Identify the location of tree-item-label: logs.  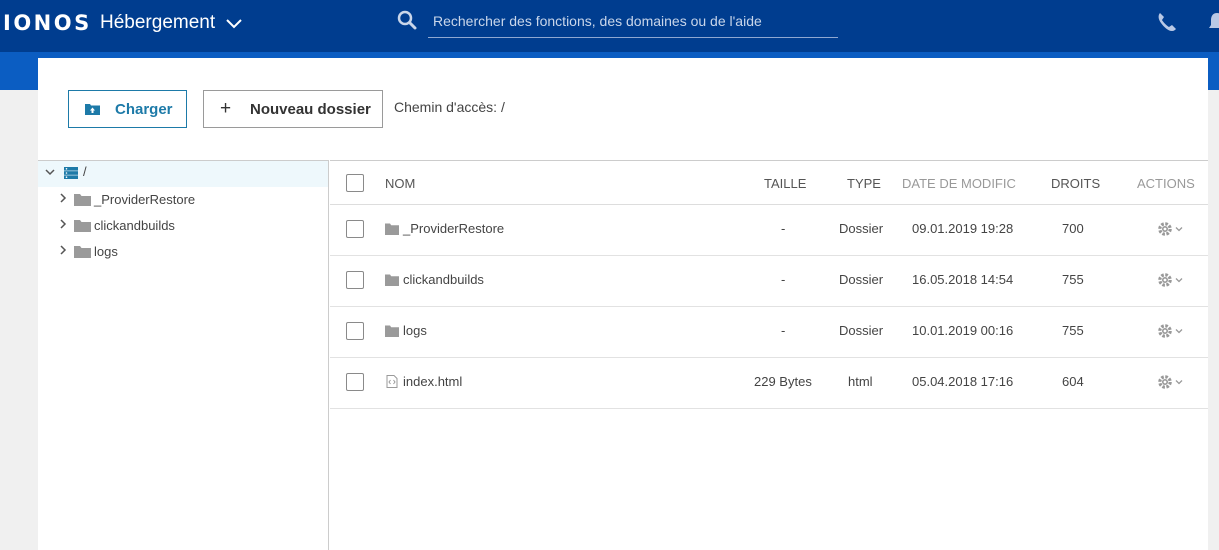
(106, 251).